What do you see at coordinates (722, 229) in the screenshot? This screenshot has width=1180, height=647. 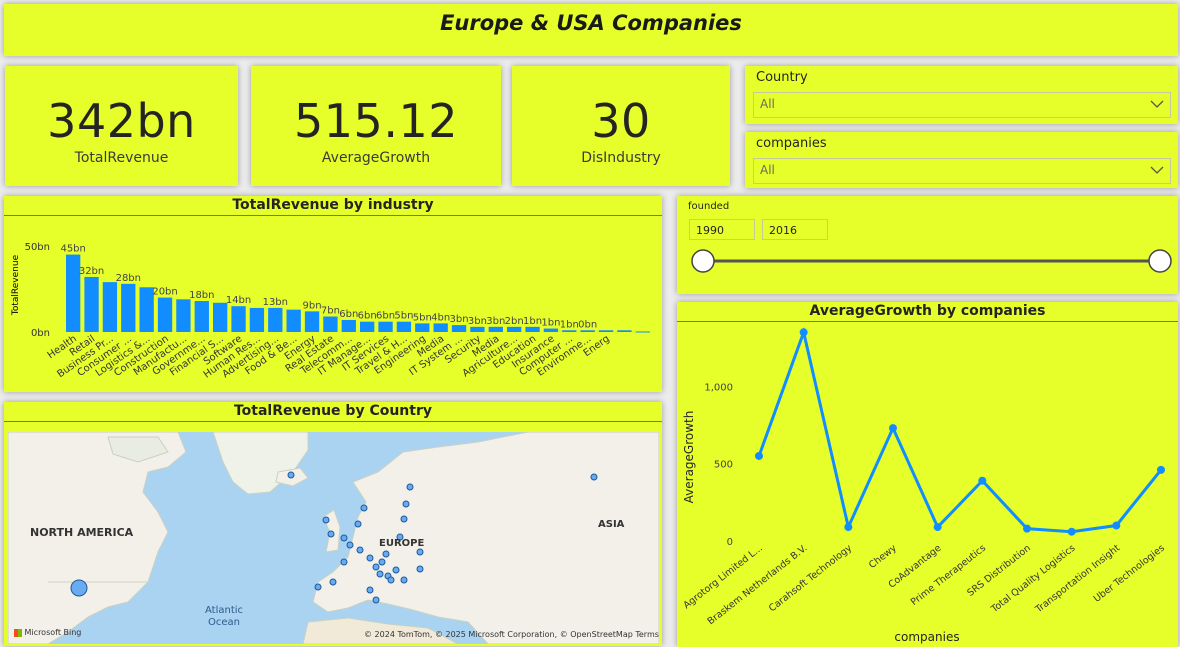 I see `founded-min-input: 1990` at bounding box center [722, 229].